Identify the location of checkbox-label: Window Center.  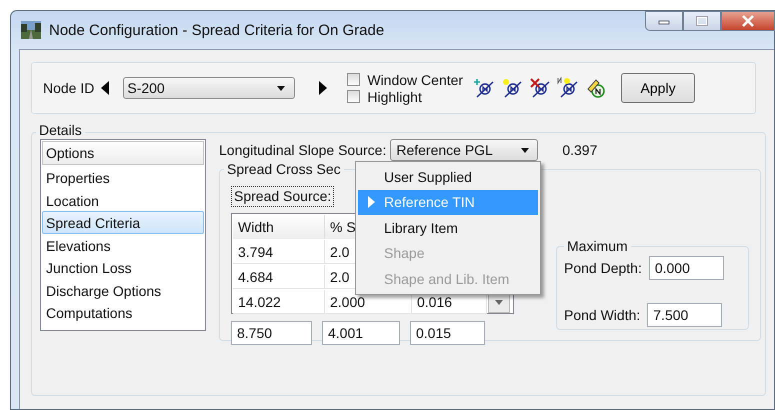
(415, 80).